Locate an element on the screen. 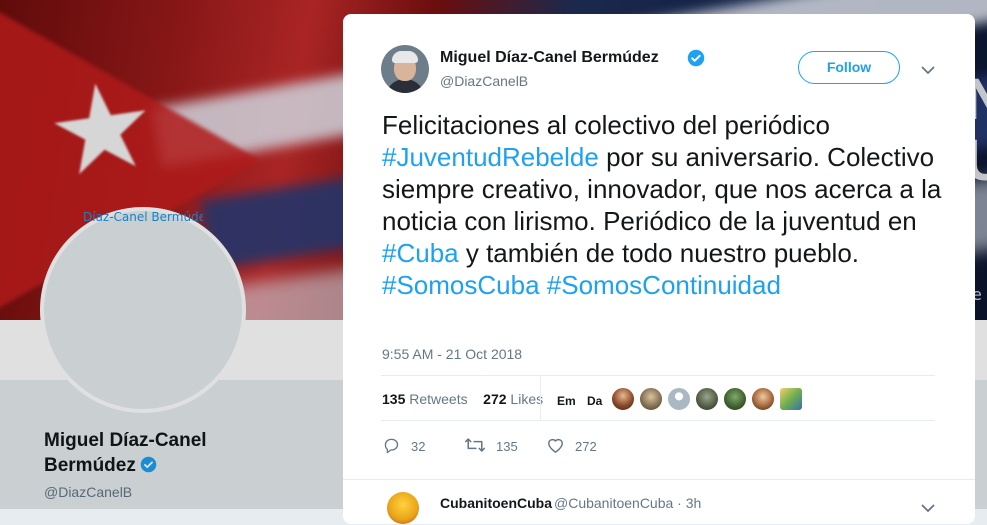  tweet-stats: 135 Retweets 272 Likes is located at coordinates (462, 399).